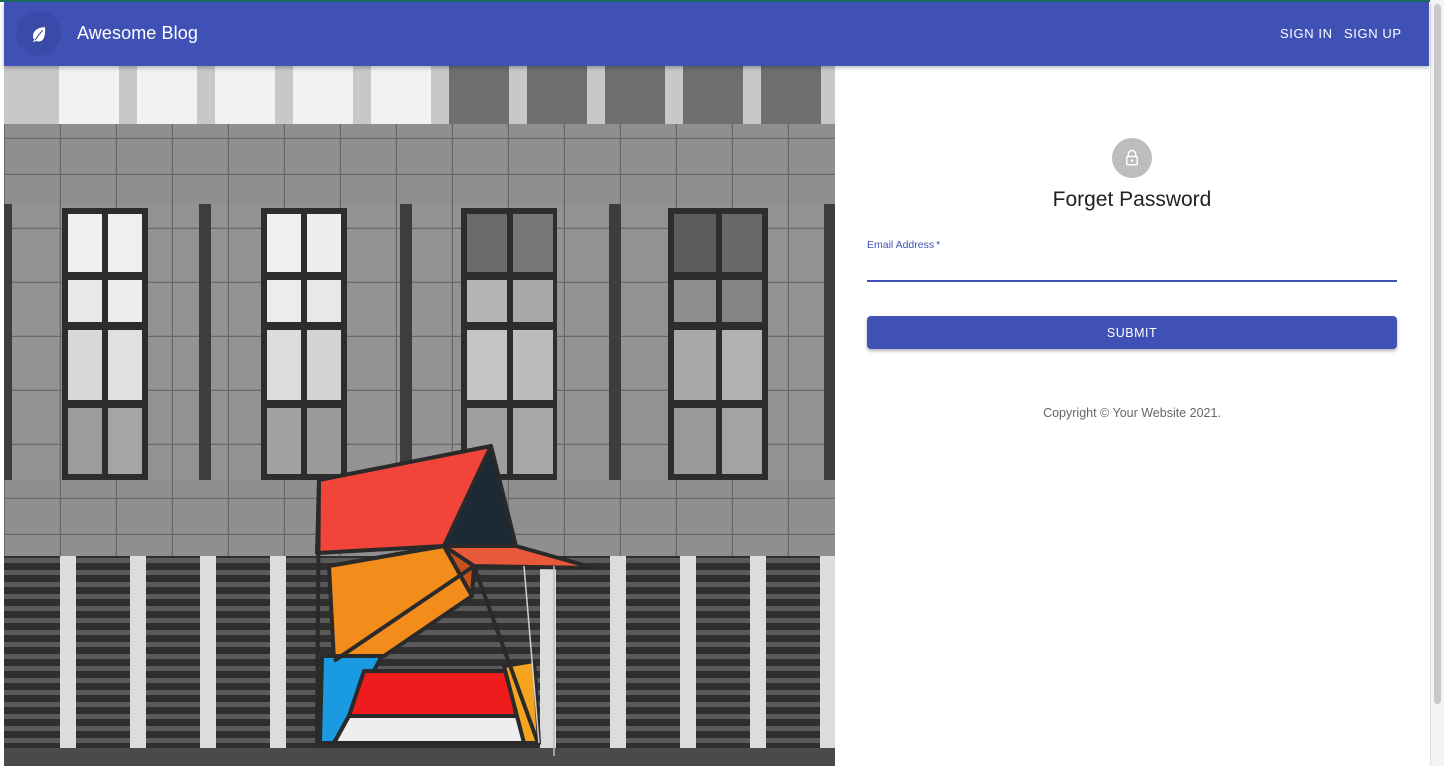 Image resolution: width=1444 pixels, height=766 pixels. What do you see at coordinates (1132, 332) in the screenshot?
I see `submit-button: SUBMIT` at bounding box center [1132, 332].